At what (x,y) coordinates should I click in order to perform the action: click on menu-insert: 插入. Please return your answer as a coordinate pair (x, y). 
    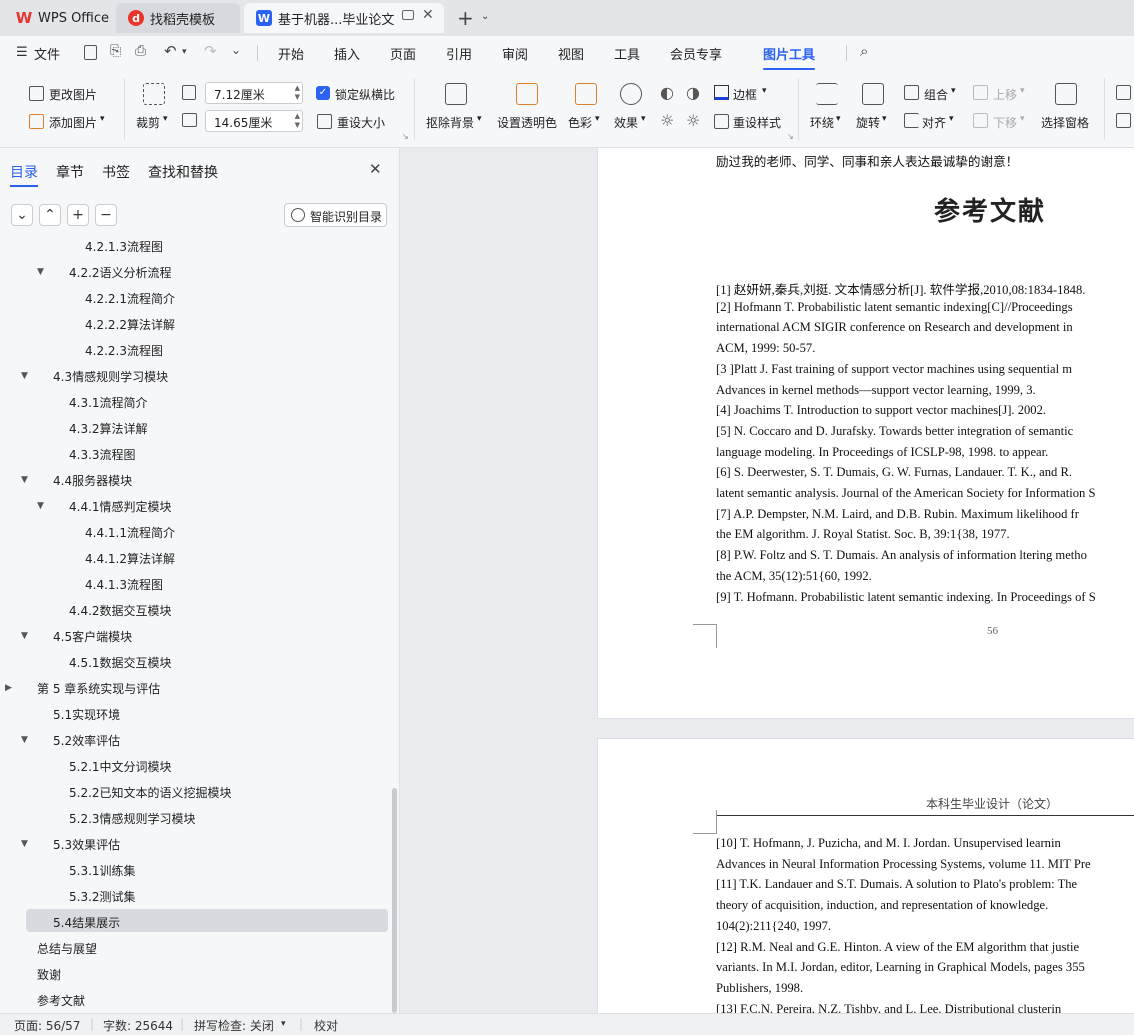
    Looking at the image, I should click on (347, 53).